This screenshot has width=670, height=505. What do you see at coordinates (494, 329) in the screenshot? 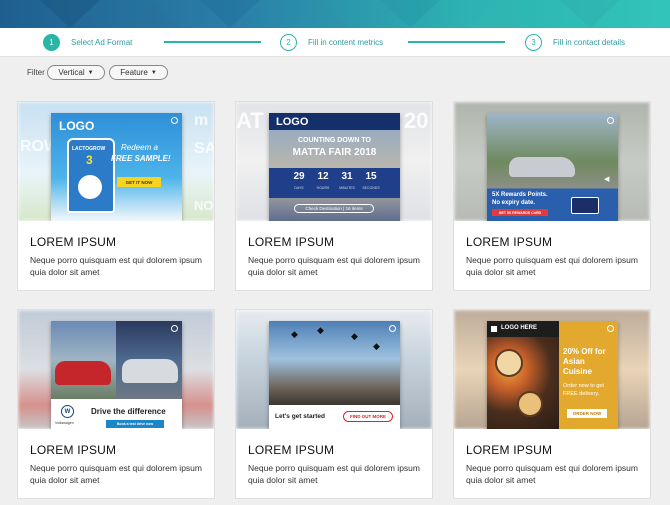
I see `logo-square-icon` at bounding box center [494, 329].